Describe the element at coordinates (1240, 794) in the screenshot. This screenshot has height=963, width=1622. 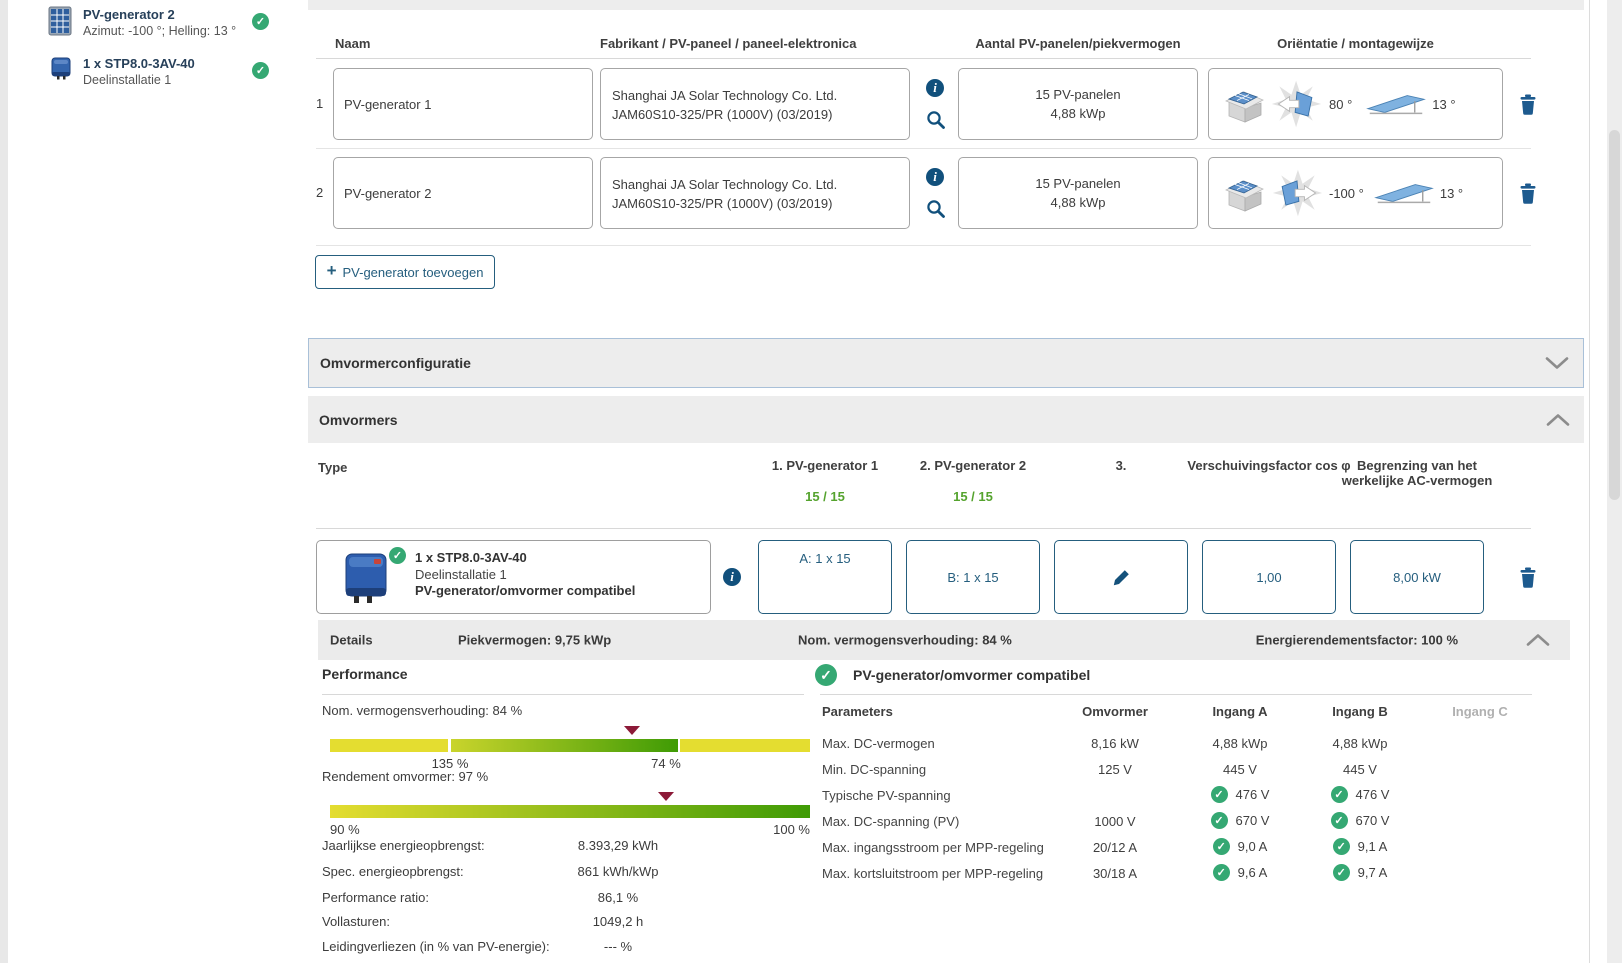
I see `param-ingang-a: ✓ 476 V` at that location.